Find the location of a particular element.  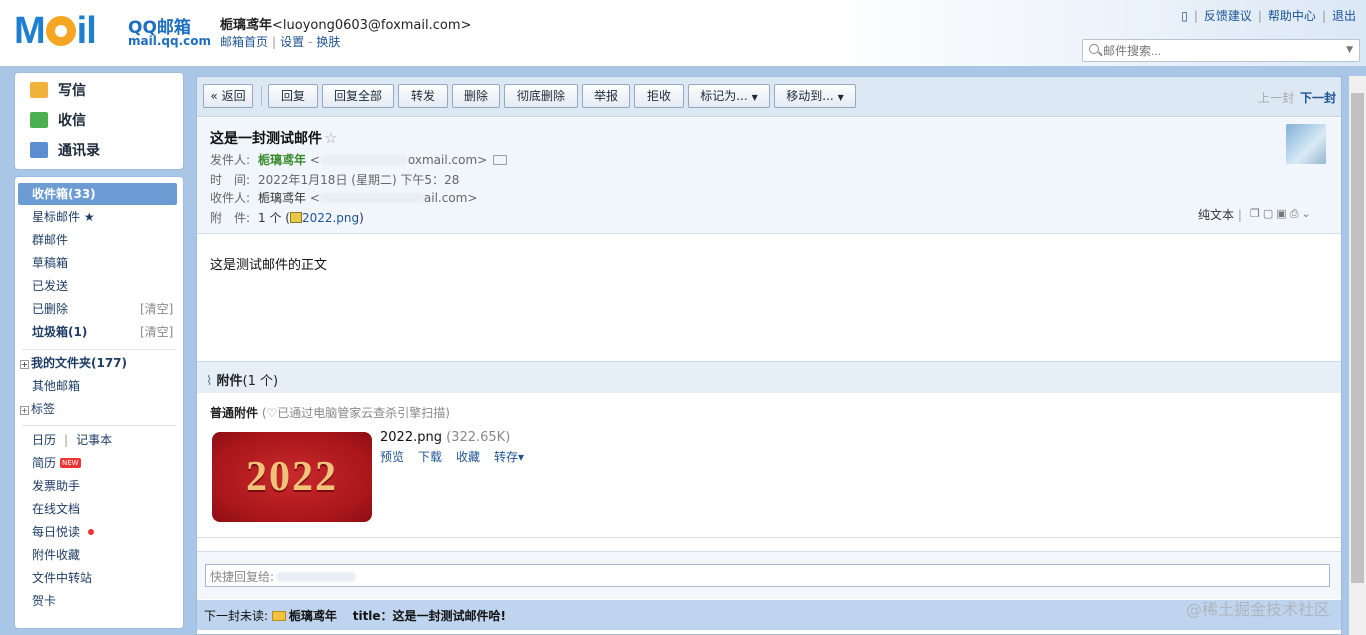

calendar-notepad: 日历 | 记事本 is located at coordinates (72, 440).